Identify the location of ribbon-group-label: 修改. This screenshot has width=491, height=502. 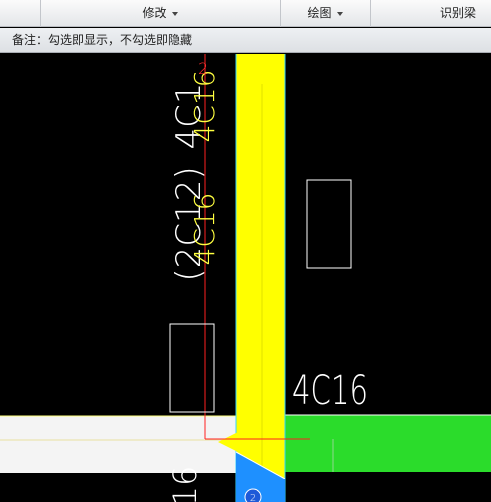
(154, 13).